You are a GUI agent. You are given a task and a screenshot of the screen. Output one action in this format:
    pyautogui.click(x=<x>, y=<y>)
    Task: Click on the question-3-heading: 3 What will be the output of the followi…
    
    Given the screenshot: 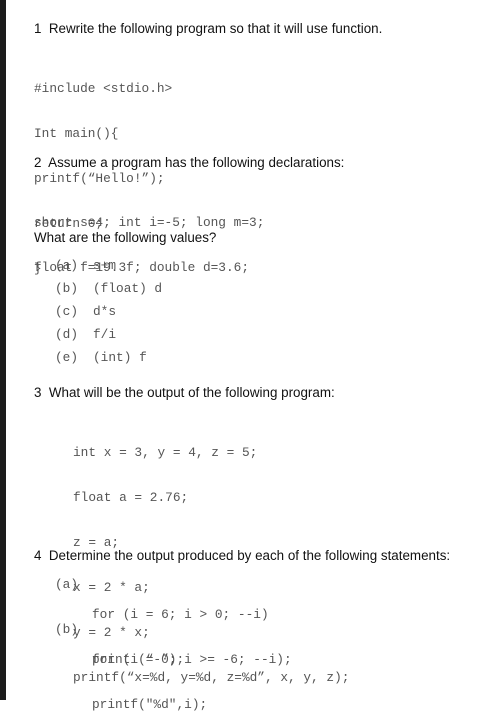 What is the action you would take?
    pyautogui.click(x=184, y=392)
    